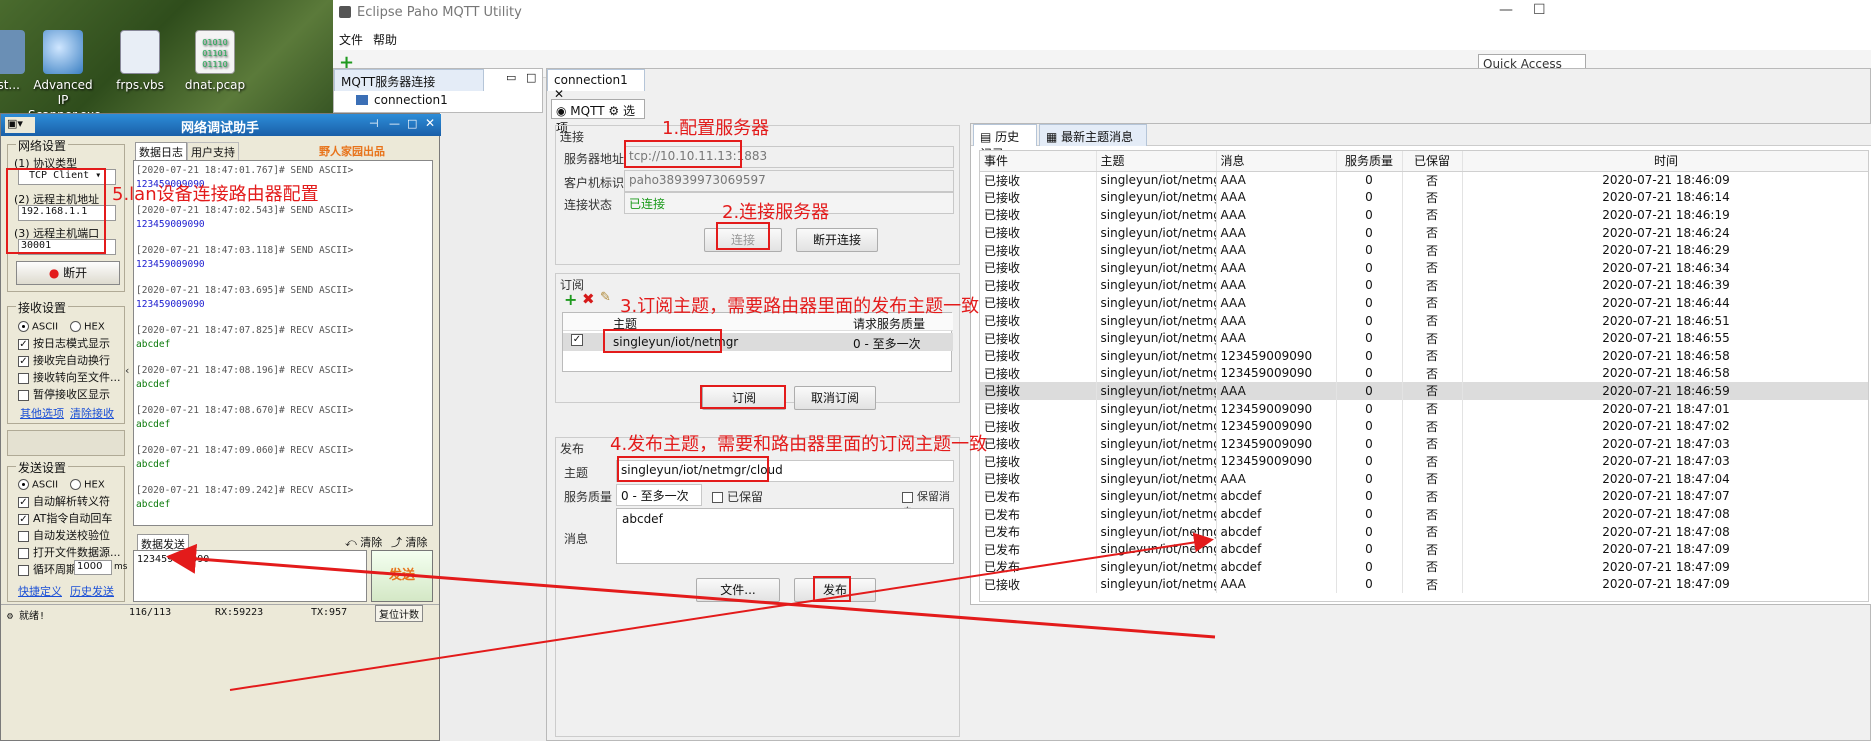  I want to click on arrows-overlay, so click(691, 611).